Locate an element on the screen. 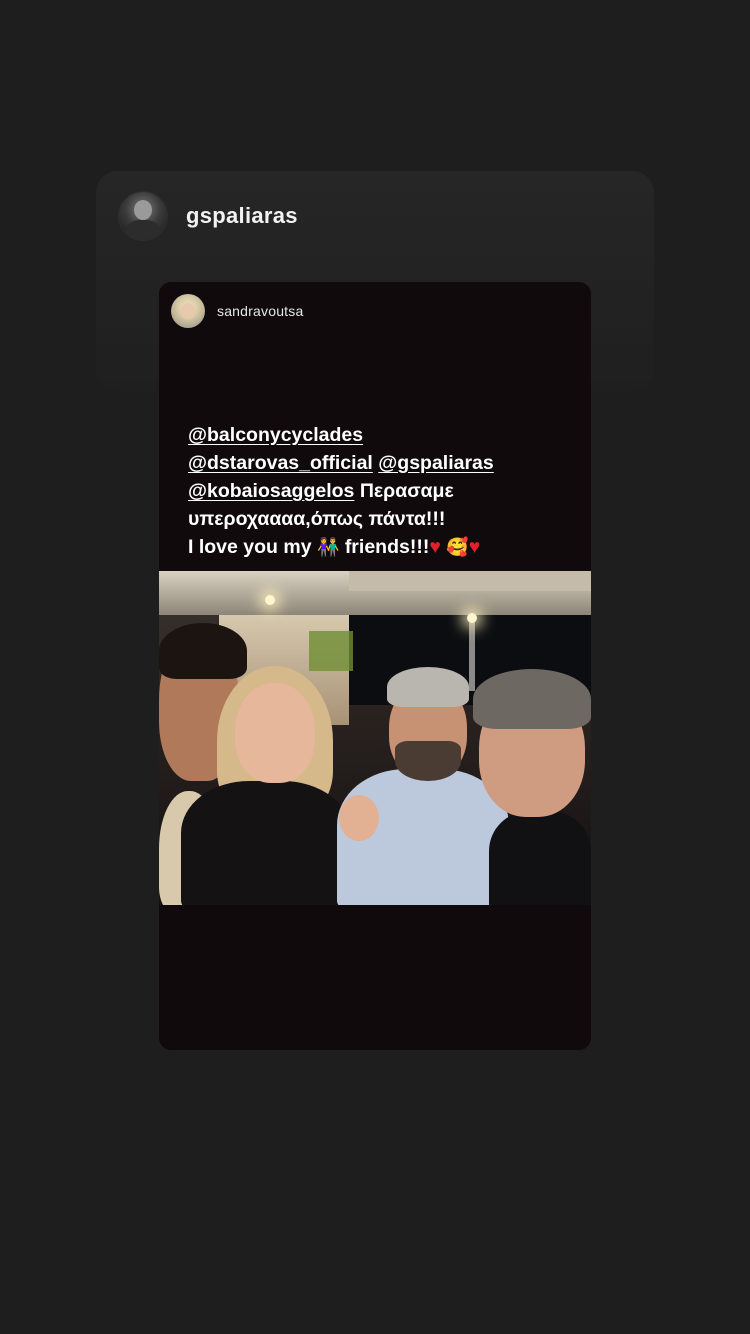  smiling-face-hearts-emoji-icon: 🥰 is located at coordinates (457, 547).